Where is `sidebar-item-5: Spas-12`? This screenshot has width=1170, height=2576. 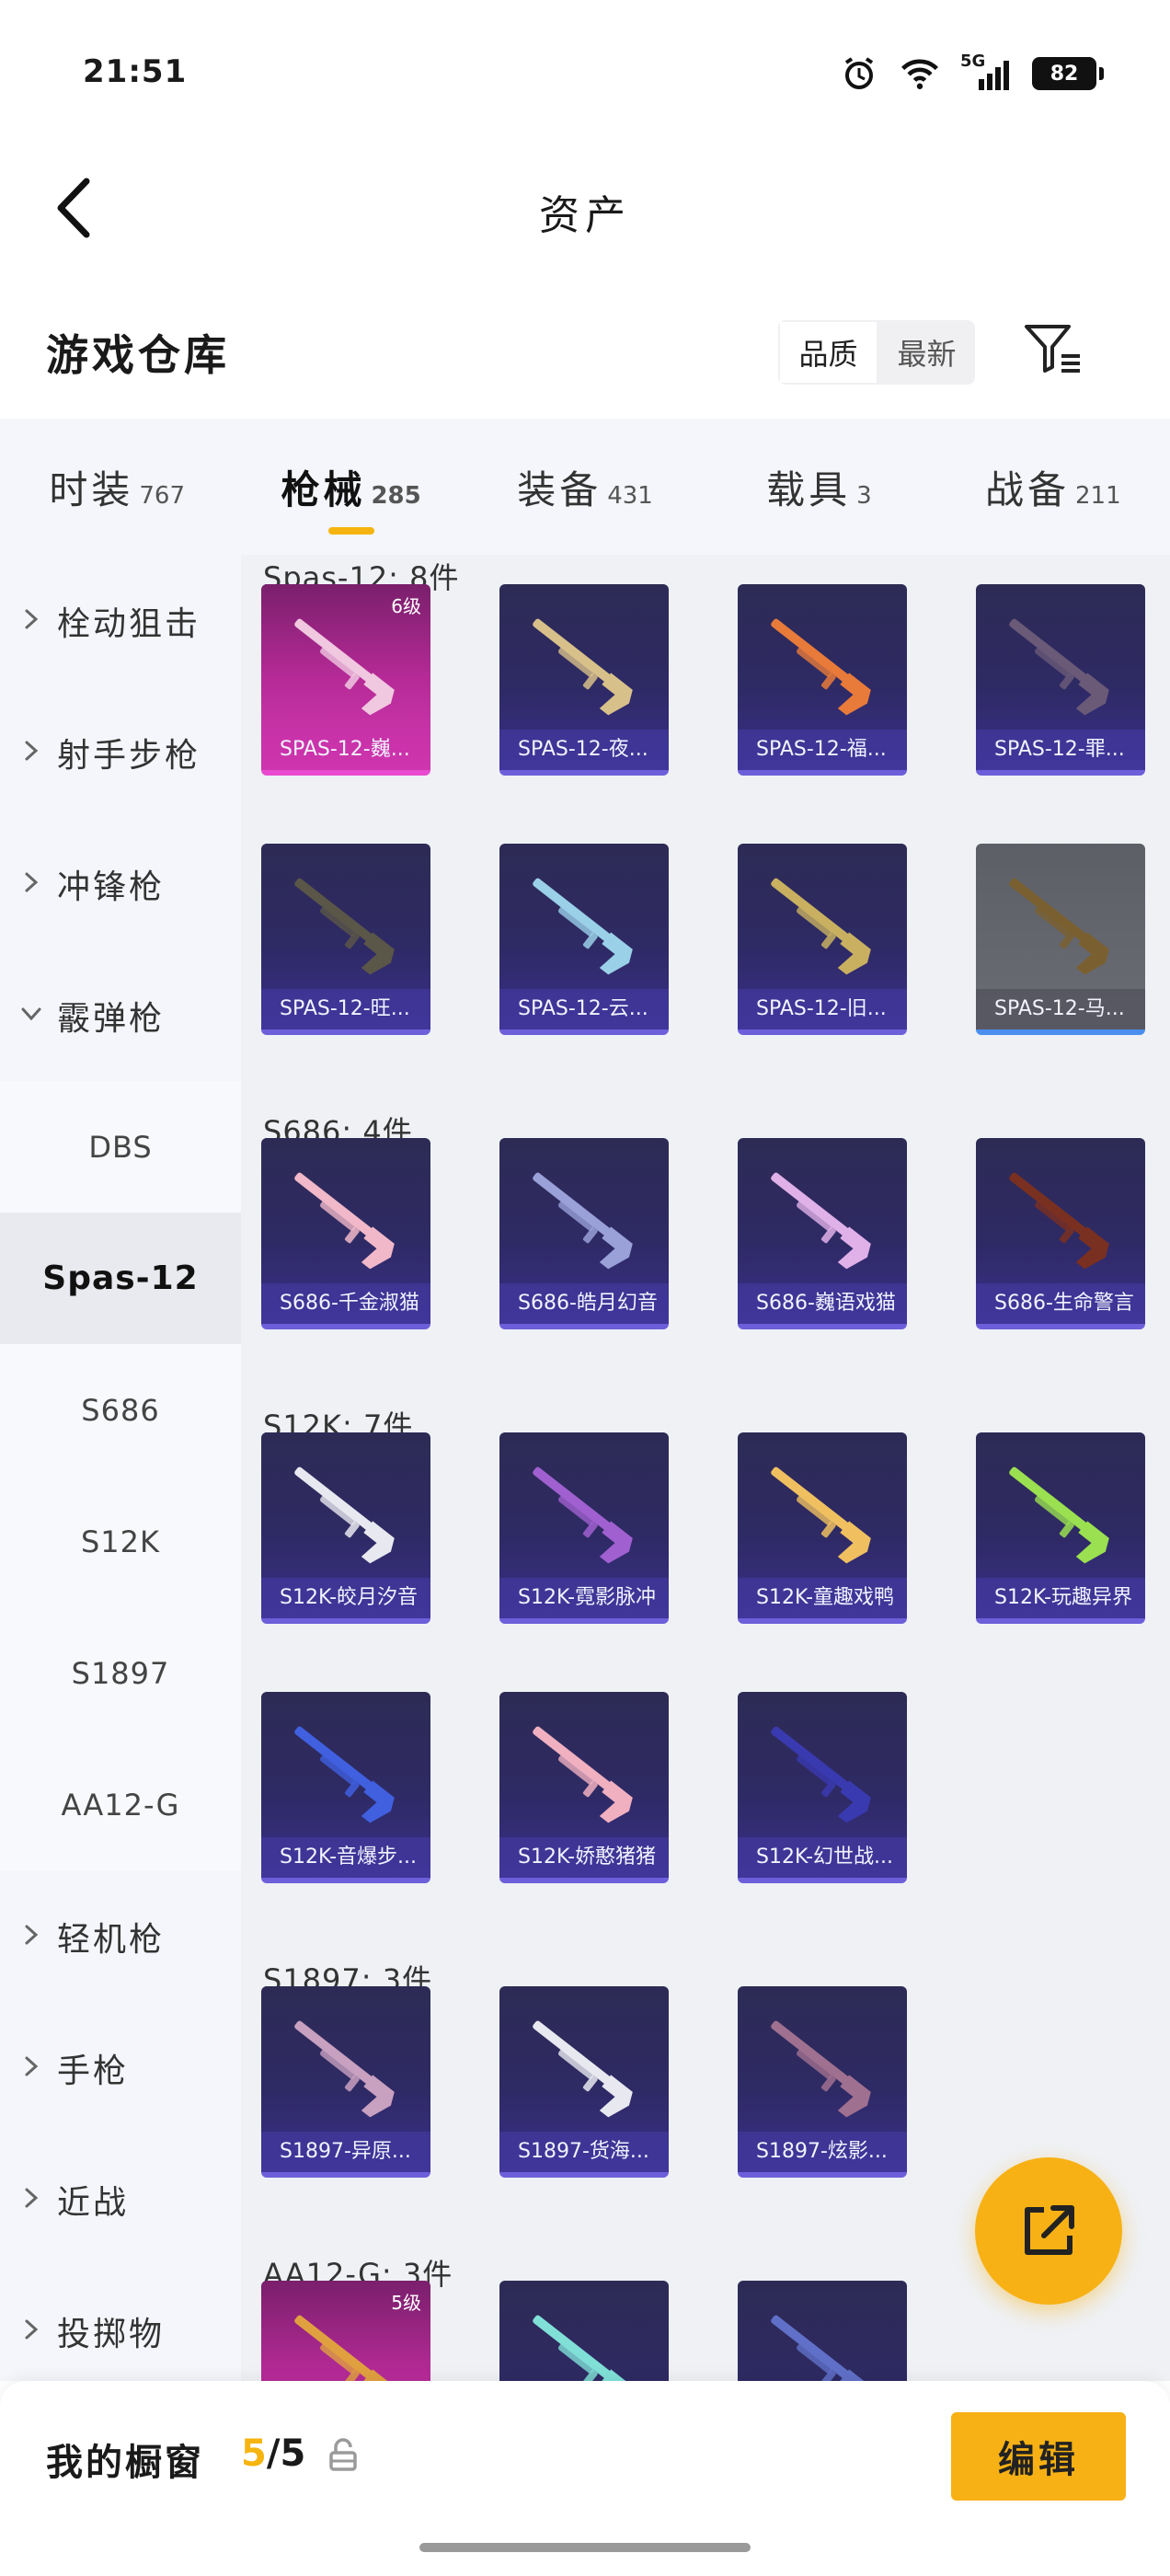
sidebar-item-5: Spas-12 is located at coordinates (120, 1278).